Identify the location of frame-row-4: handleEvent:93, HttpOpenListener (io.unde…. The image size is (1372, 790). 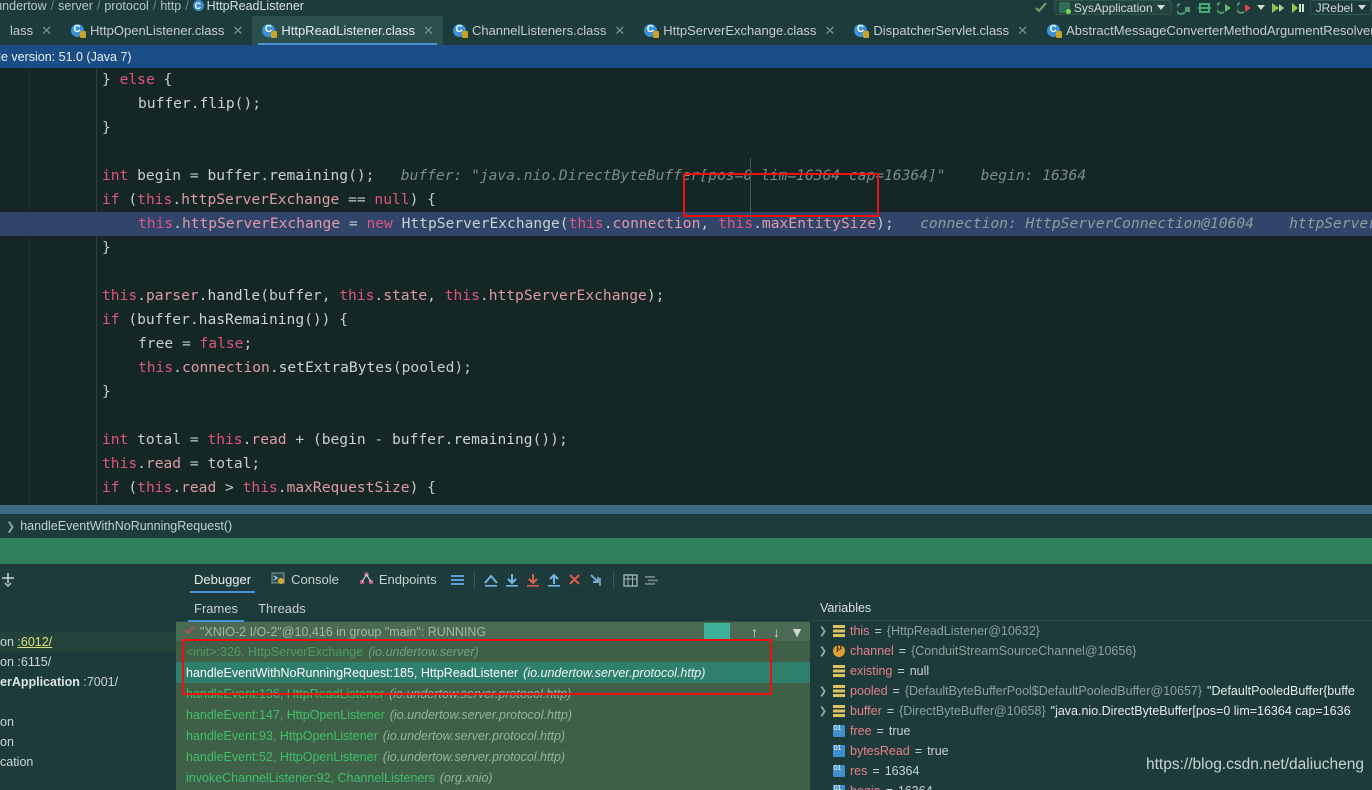
(493, 735).